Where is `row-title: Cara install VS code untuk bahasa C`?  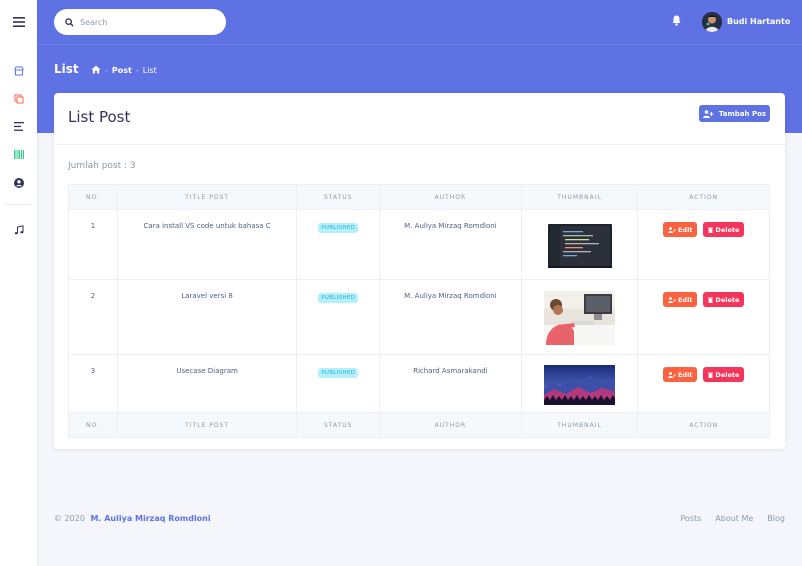
row-title: Cara install VS code untuk bahasa C is located at coordinates (208, 244).